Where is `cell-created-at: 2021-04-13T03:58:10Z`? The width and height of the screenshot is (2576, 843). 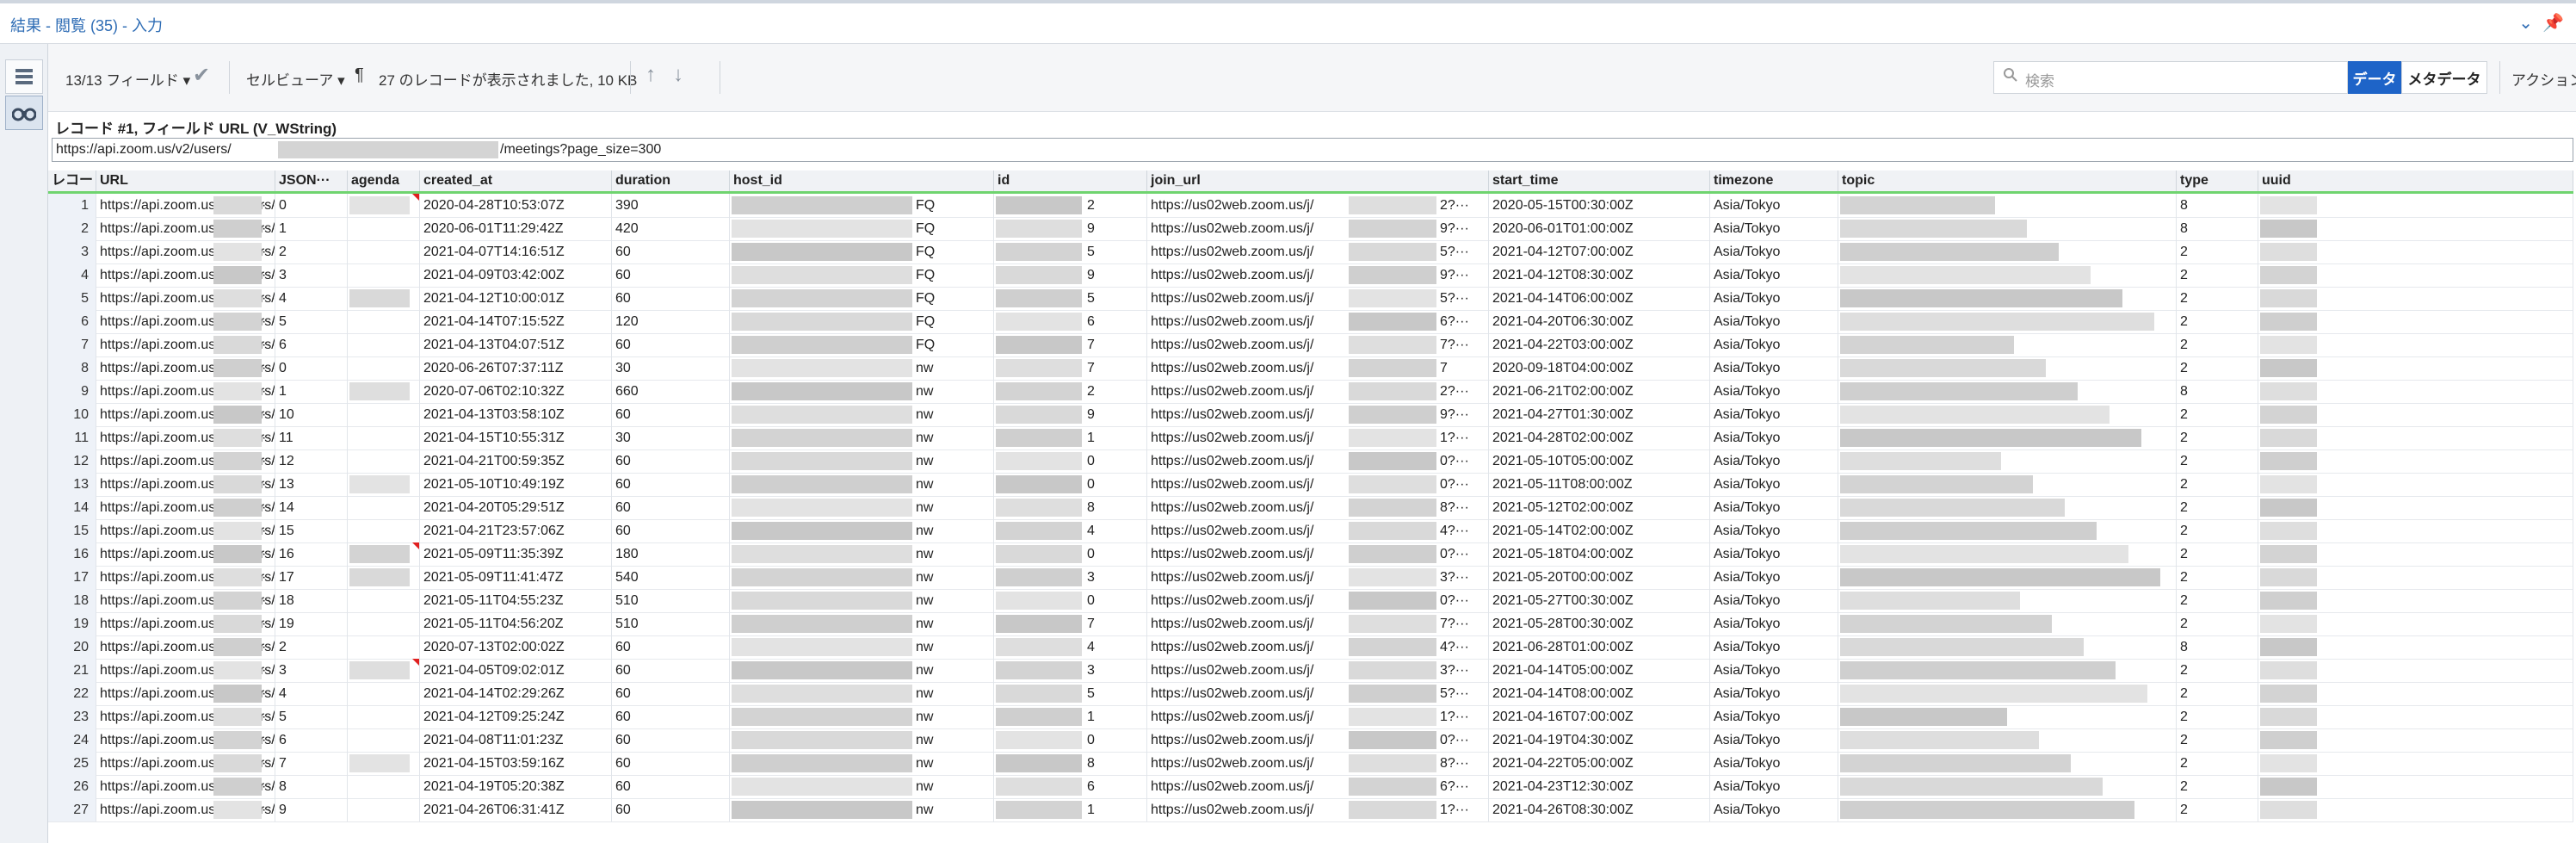
cell-created-at: 2021-04-13T03:58:10Z is located at coordinates (516, 414).